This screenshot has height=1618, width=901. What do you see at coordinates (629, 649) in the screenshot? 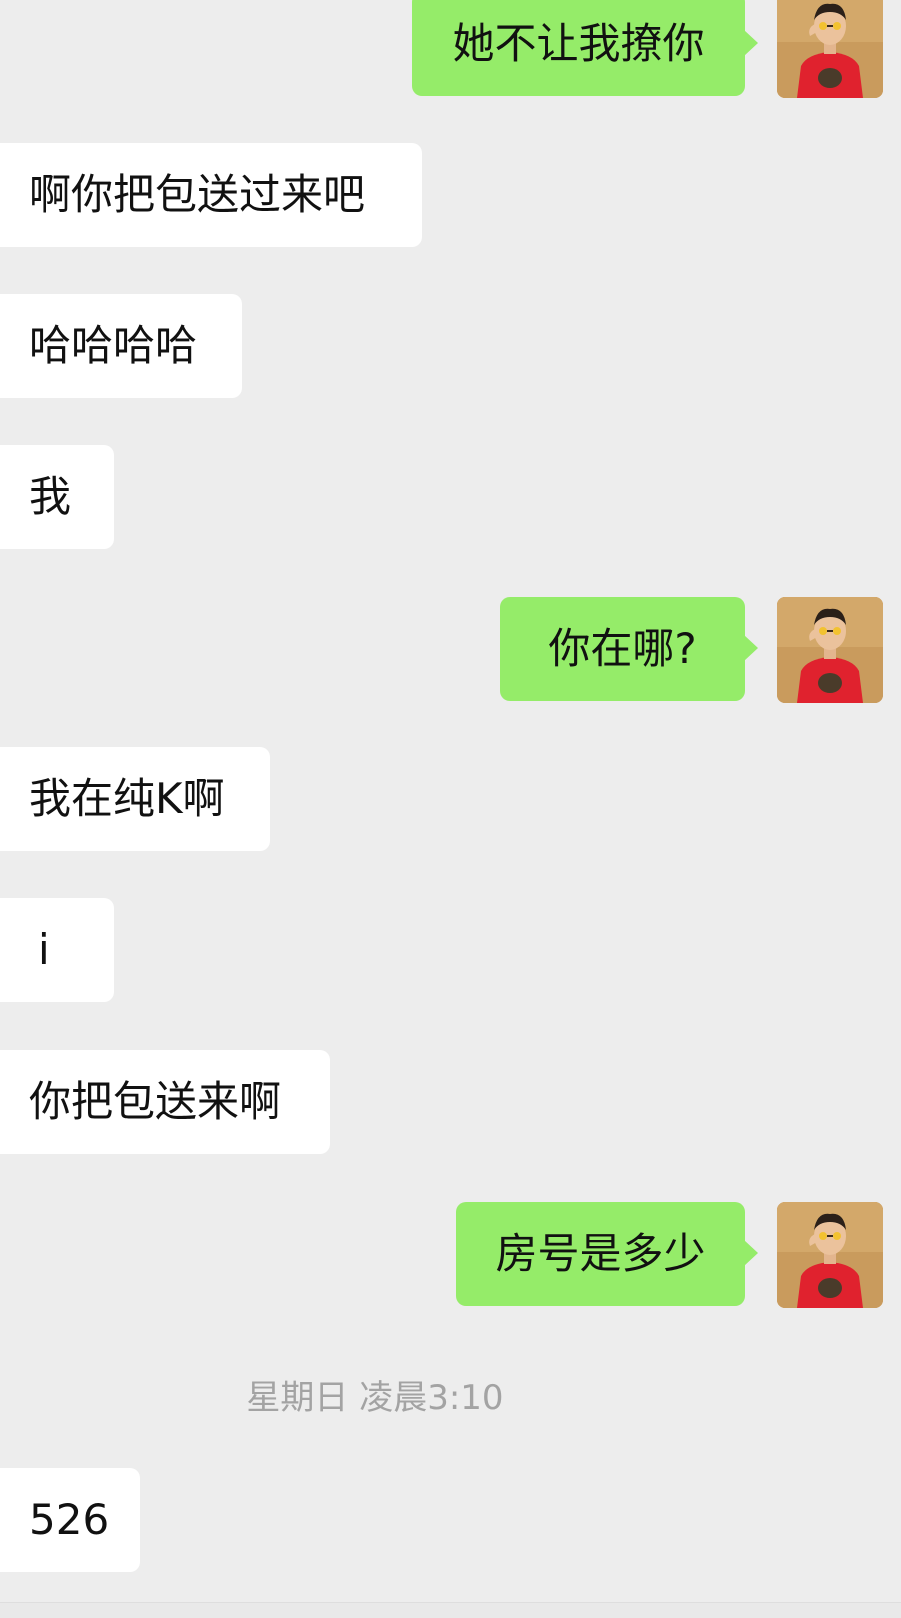
I see `outgoing-message-bubble: 你在哪?` at bounding box center [629, 649].